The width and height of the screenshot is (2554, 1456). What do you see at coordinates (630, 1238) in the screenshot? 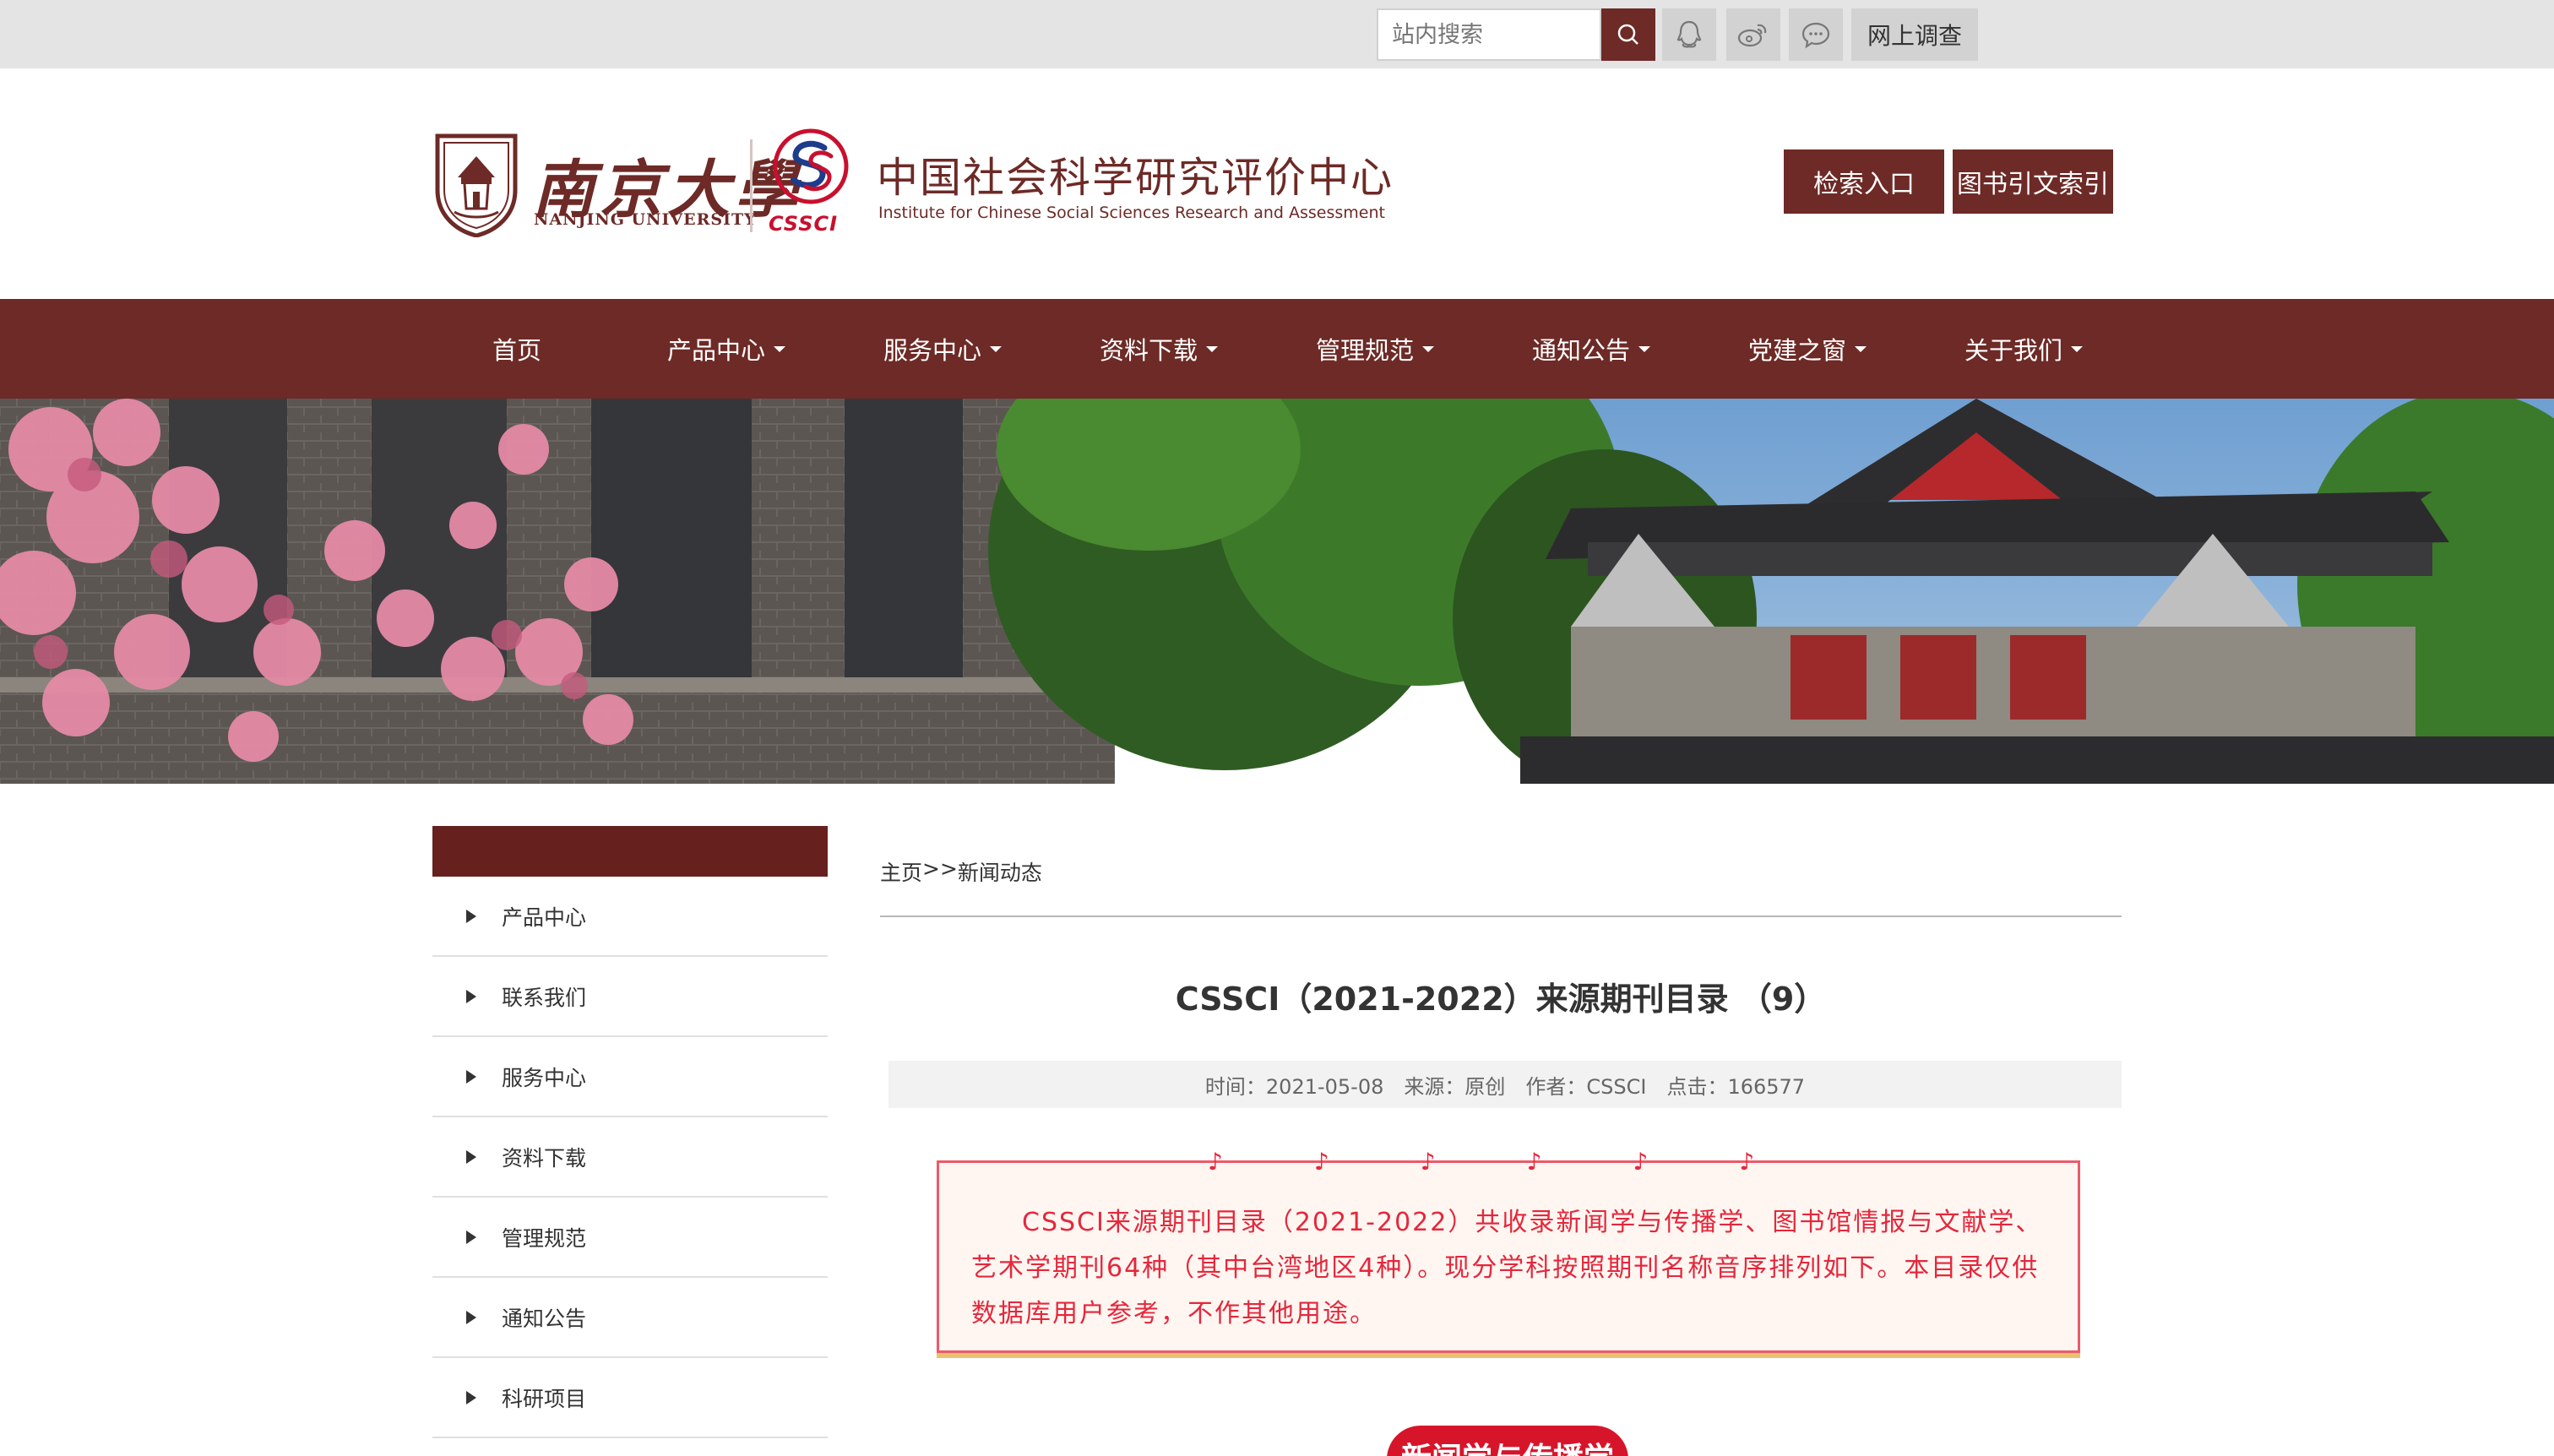
I see `sidebar-item-regulations: 管理规范` at bounding box center [630, 1238].